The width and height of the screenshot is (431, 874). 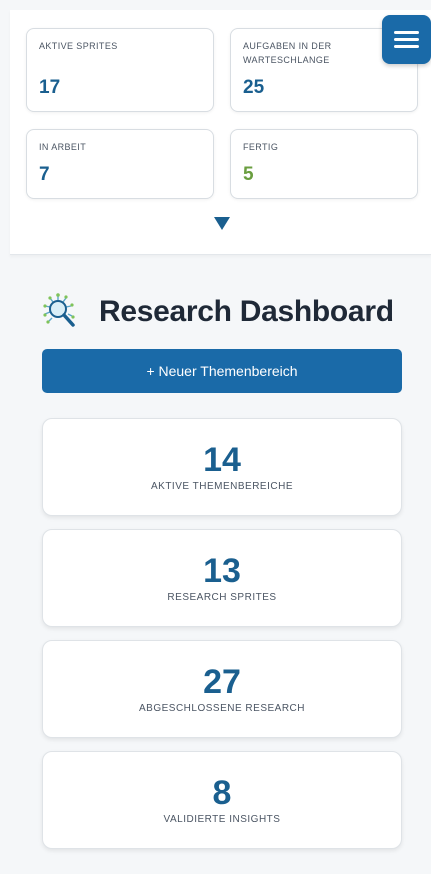 What do you see at coordinates (222, 819) in the screenshot?
I see `metric-label: VALIDIERTE INSIGHTS` at bounding box center [222, 819].